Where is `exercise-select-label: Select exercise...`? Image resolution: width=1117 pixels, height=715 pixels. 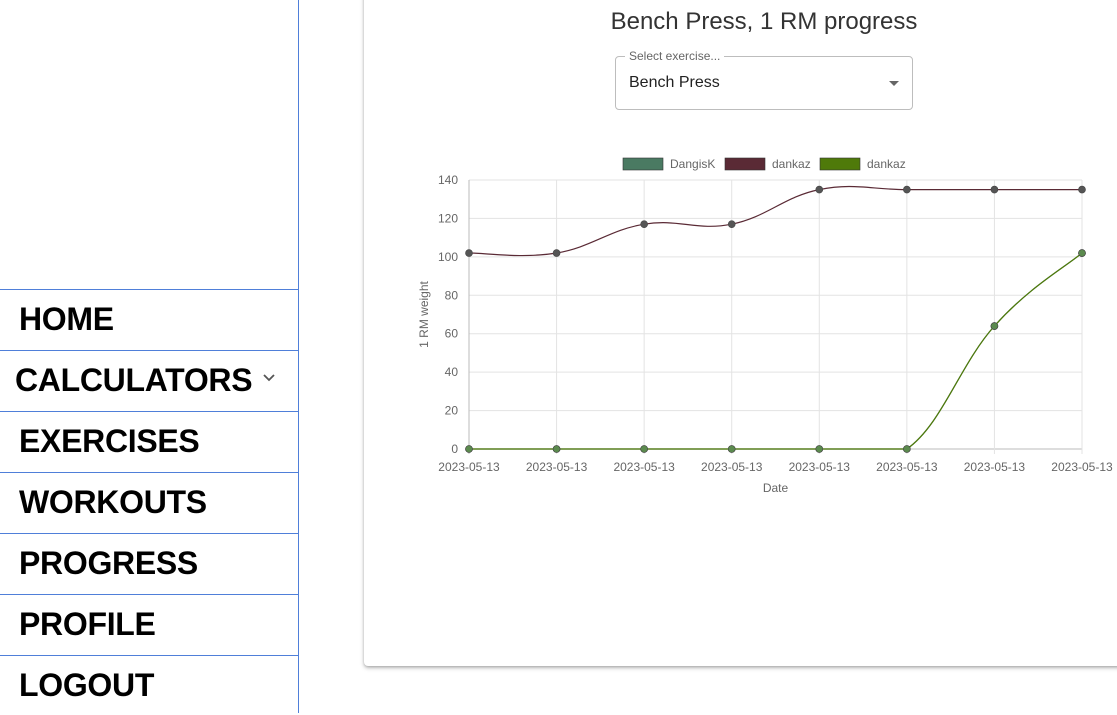 exercise-select-label: Select exercise... is located at coordinates (675, 56).